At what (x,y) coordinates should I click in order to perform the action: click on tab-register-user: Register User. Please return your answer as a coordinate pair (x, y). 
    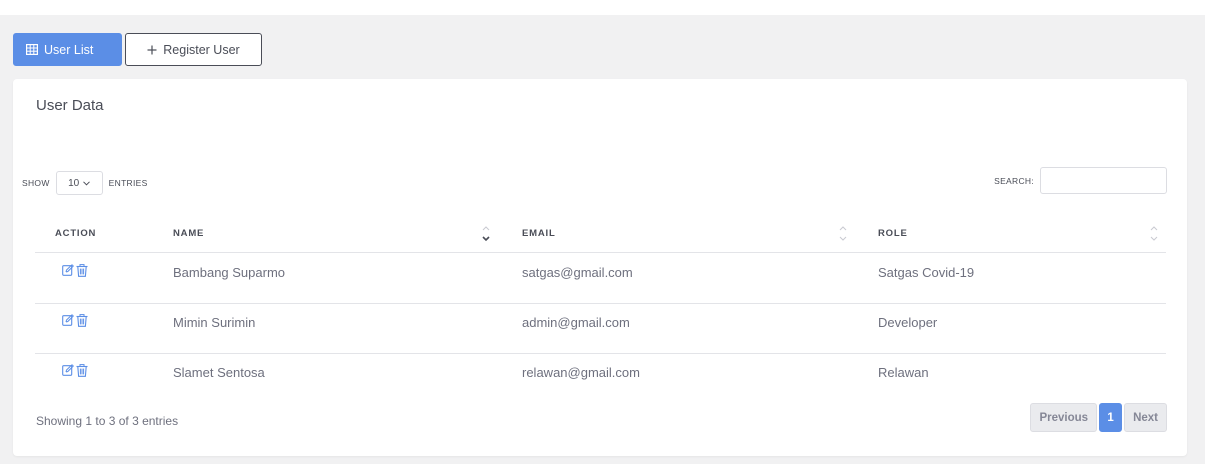
    Looking at the image, I should click on (193, 49).